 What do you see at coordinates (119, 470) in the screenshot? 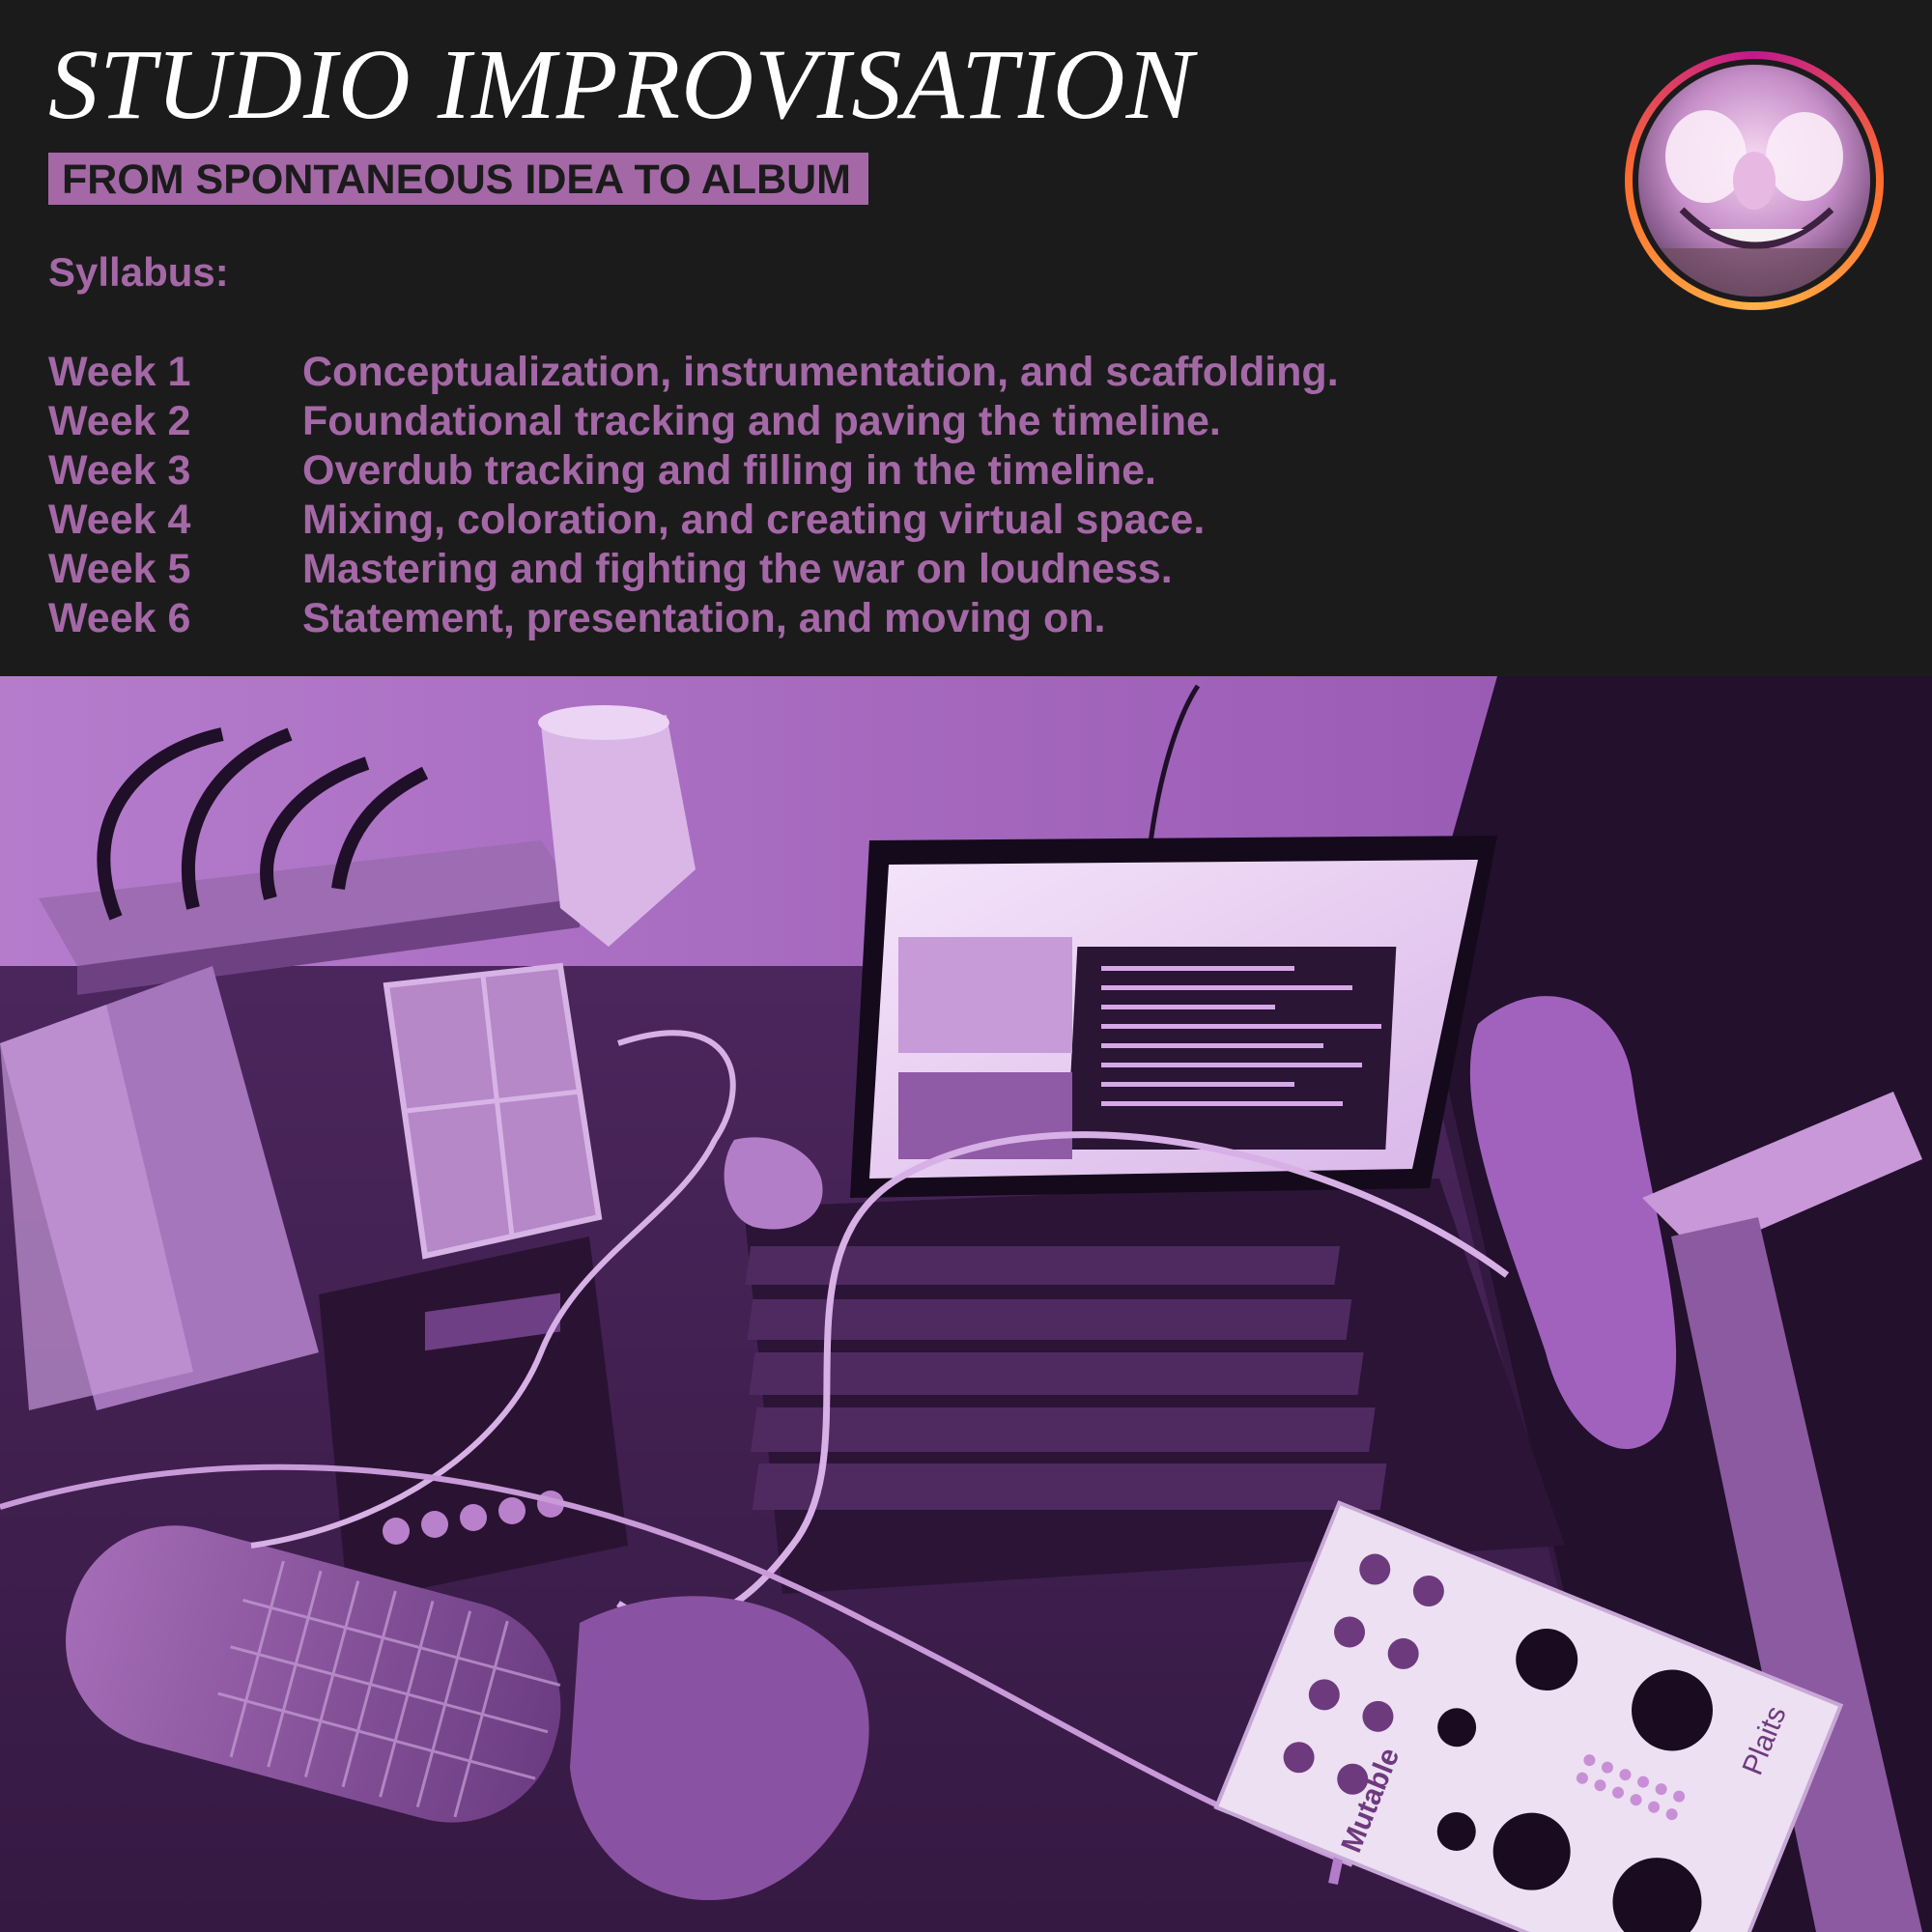
I see `week-label: Week 3` at bounding box center [119, 470].